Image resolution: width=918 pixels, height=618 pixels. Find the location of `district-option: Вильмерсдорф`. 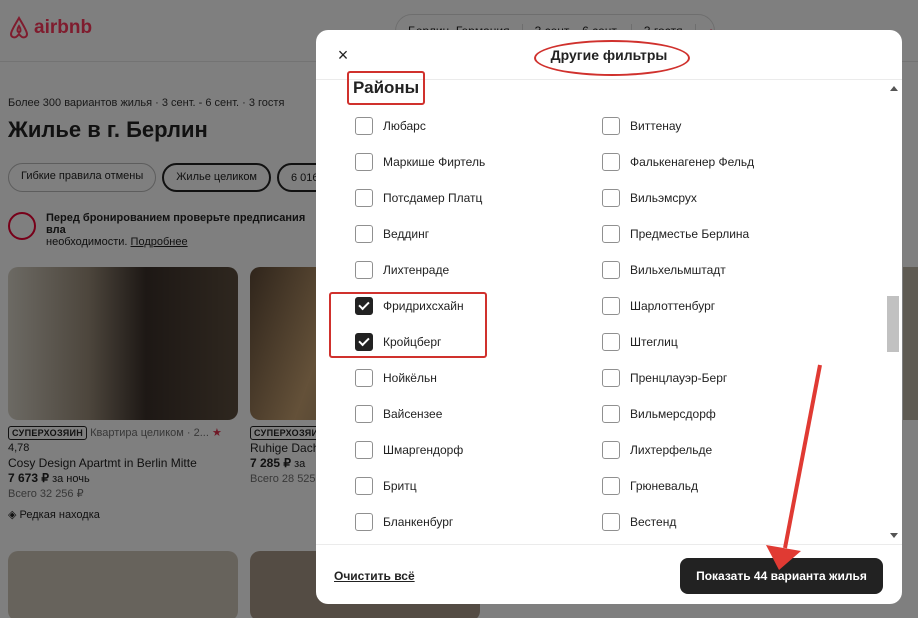

district-option: Вильмерсдорф is located at coordinates (659, 414).